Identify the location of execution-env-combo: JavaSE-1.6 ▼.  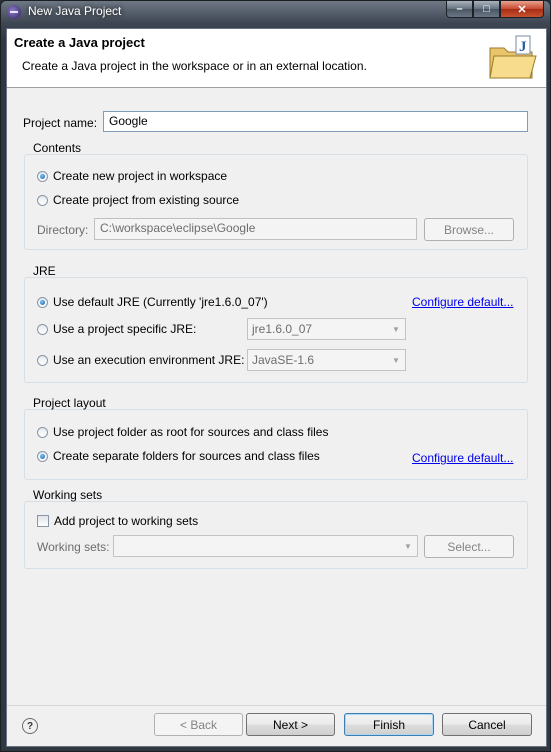
(326, 360).